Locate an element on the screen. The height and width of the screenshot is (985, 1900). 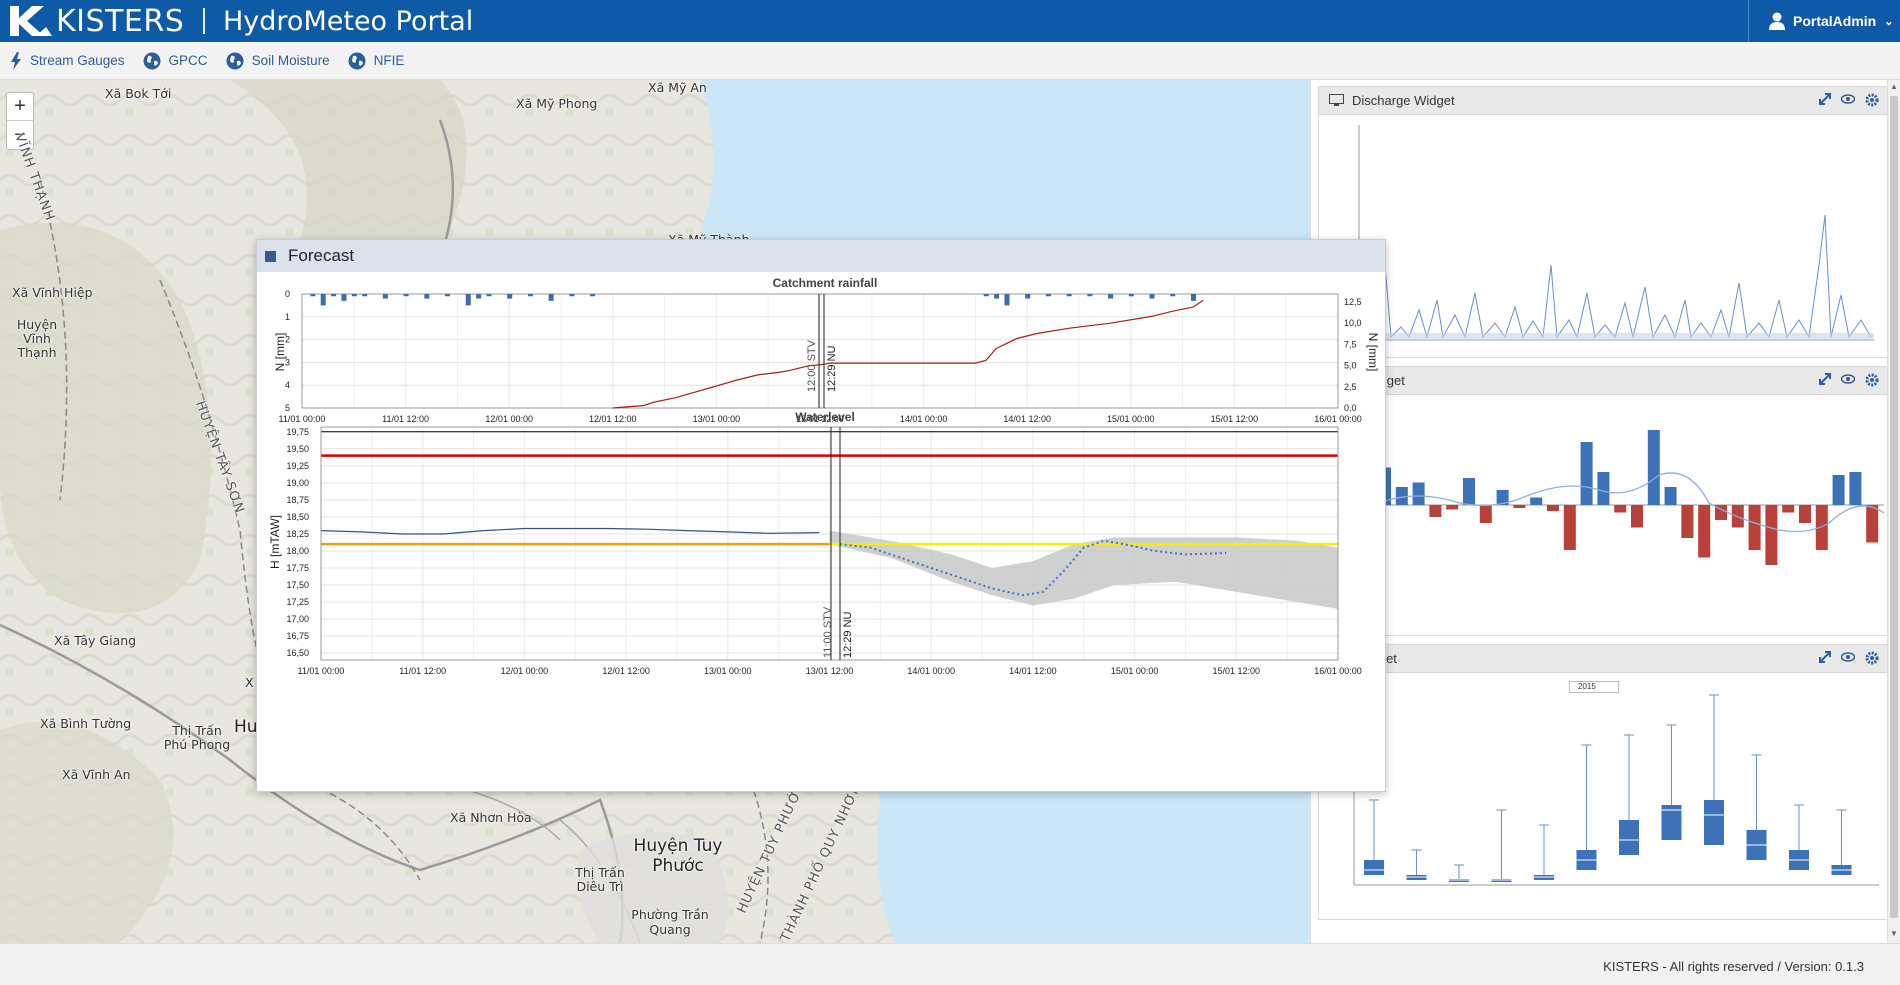
y-tick-label: 19,00 is located at coordinates (297, 483).